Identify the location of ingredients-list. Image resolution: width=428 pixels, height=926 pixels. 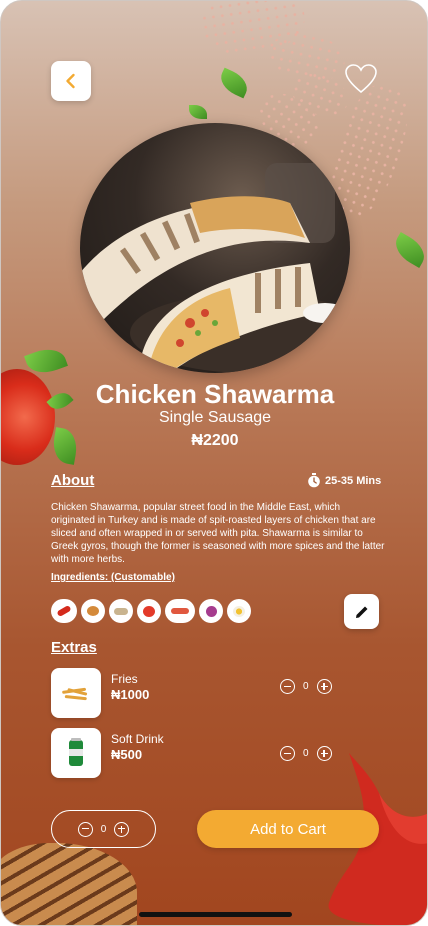
(151, 611).